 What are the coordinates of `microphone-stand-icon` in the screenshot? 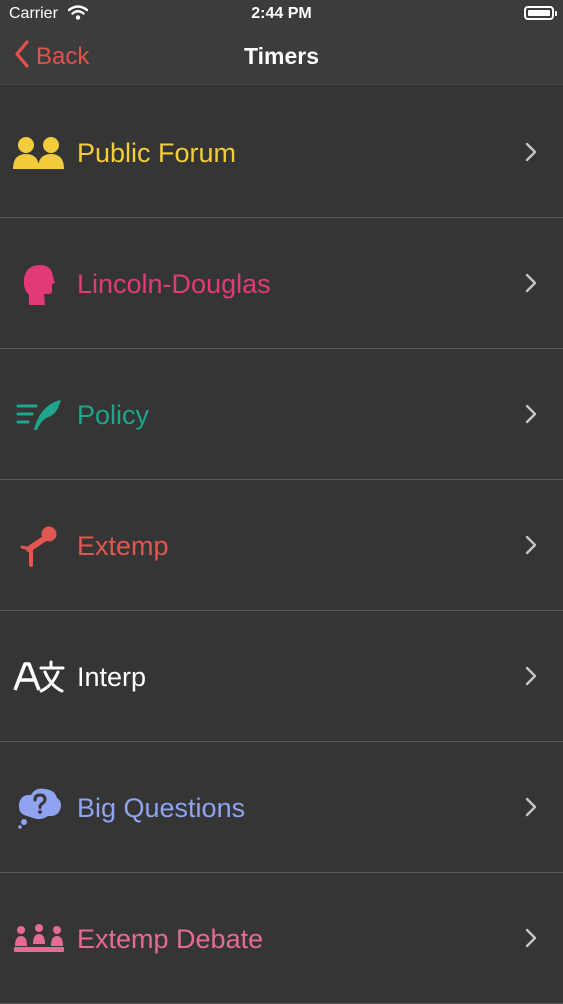 It's located at (39, 546).